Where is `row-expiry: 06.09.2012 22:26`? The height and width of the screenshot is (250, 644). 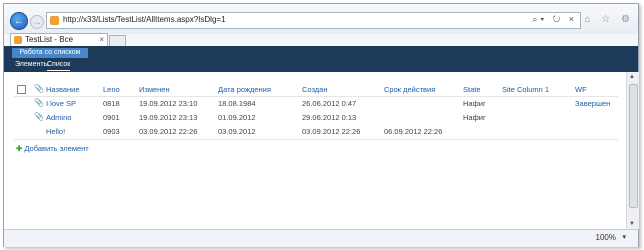 row-expiry: 06.09.2012 22:26 is located at coordinates (413, 131).